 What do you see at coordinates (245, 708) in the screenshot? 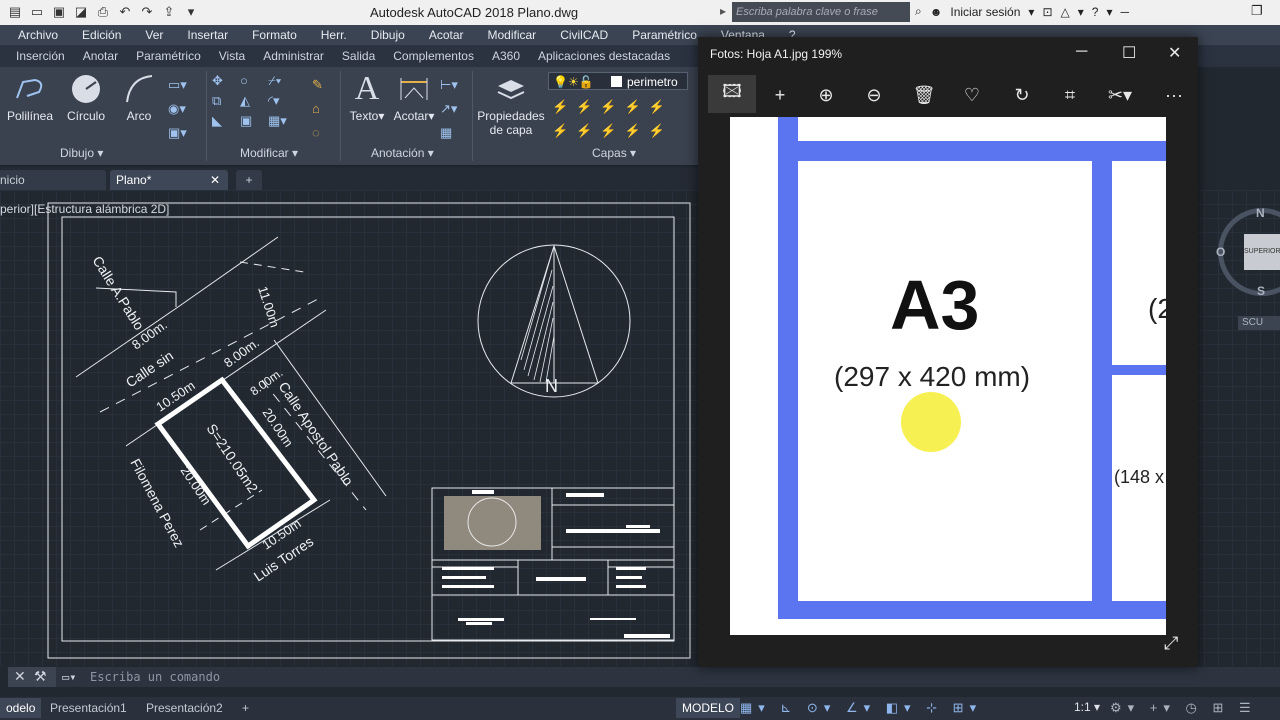
I see `new-layout-button: +` at bounding box center [245, 708].